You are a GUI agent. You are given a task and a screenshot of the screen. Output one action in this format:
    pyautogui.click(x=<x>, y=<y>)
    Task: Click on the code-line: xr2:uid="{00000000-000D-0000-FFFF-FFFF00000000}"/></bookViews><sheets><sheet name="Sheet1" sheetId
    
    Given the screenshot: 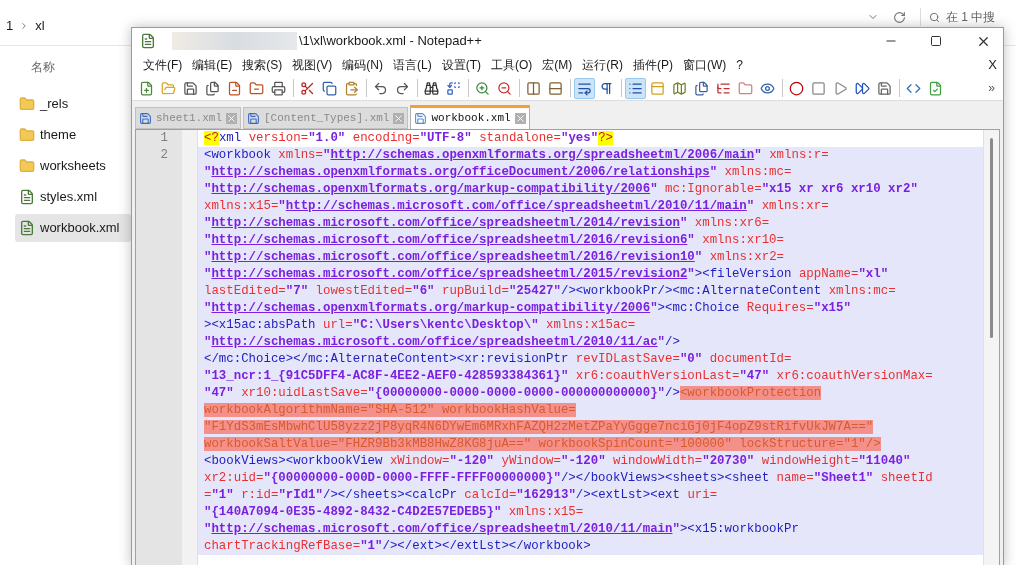 What is the action you would take?
    pyautogui.click(x=569, y=478)
    